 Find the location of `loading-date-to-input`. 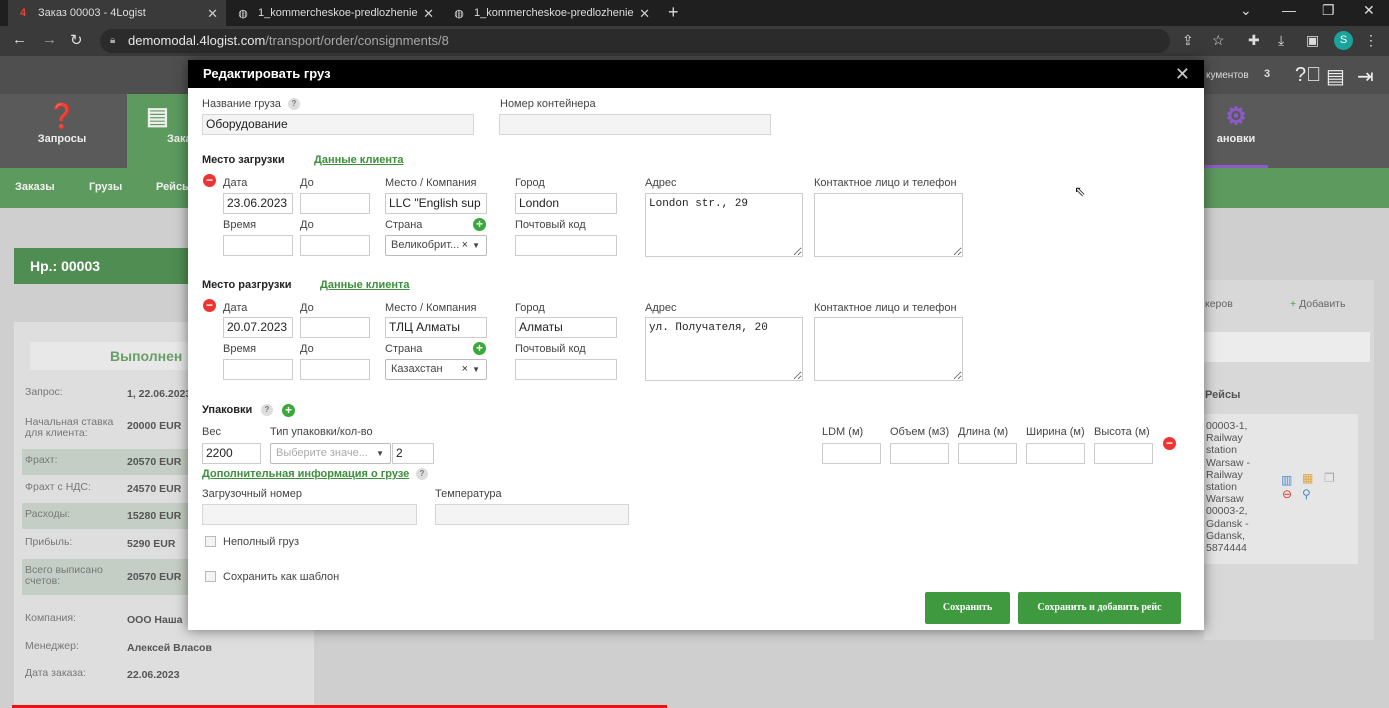

loading-date-to-input is located at coordinates (335, 203).